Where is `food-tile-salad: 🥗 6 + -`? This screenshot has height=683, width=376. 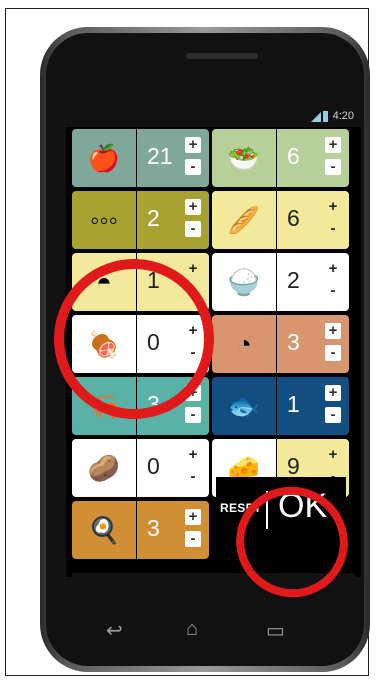 food-tile-salad: 🥗 6 + - is located at coordinates (280, 158).